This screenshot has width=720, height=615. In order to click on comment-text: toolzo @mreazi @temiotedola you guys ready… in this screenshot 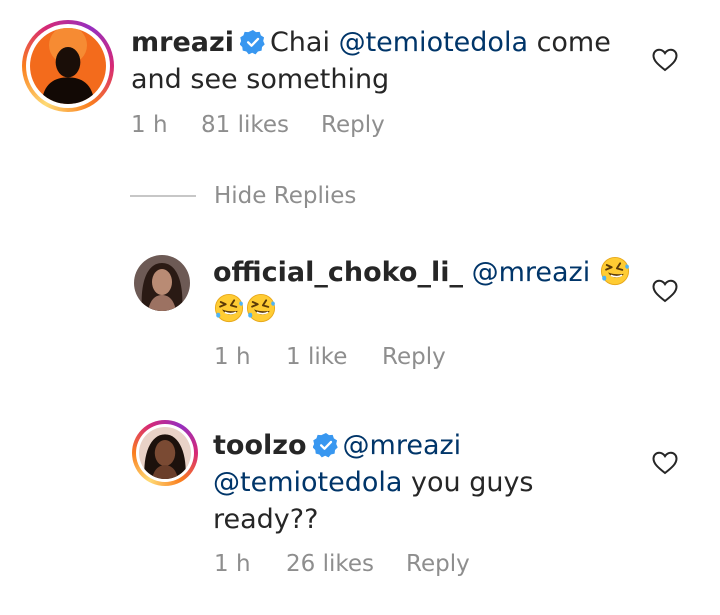, I will do `click(373, 482)`.